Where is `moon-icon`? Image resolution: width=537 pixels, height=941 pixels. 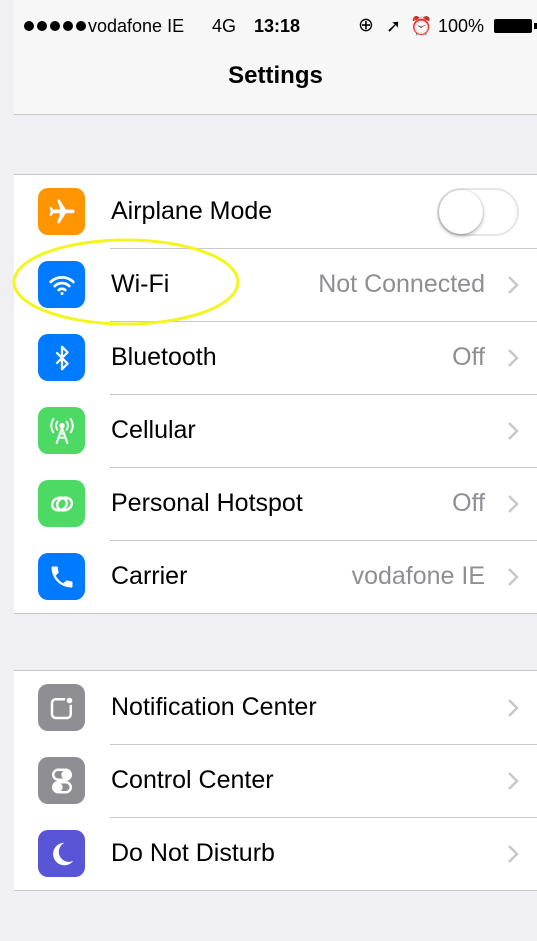 moon-icon is located at coordinates (61, 853).